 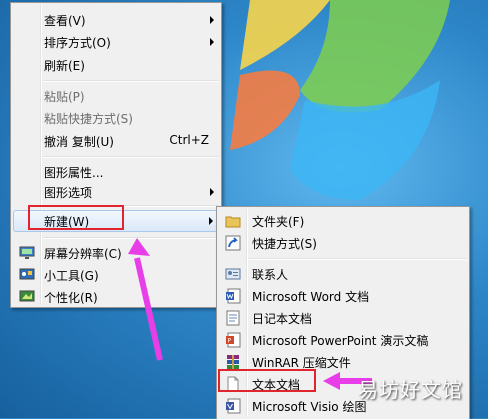 I want to click on watermark-text: 易坊好文馆, so click(x=410, y=390).